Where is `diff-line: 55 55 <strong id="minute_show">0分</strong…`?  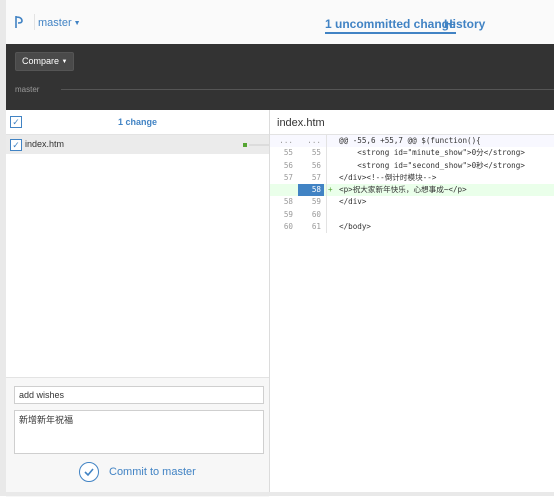
diff-line: 55 55 <strong id="minute_show">0分</strong… is located at coordinates (412, 153).